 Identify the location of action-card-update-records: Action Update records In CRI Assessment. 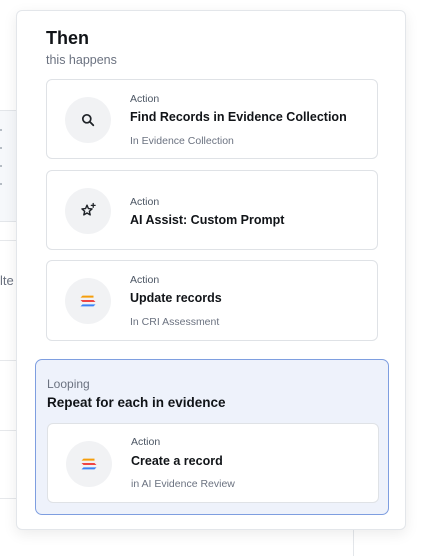
(212, 300).